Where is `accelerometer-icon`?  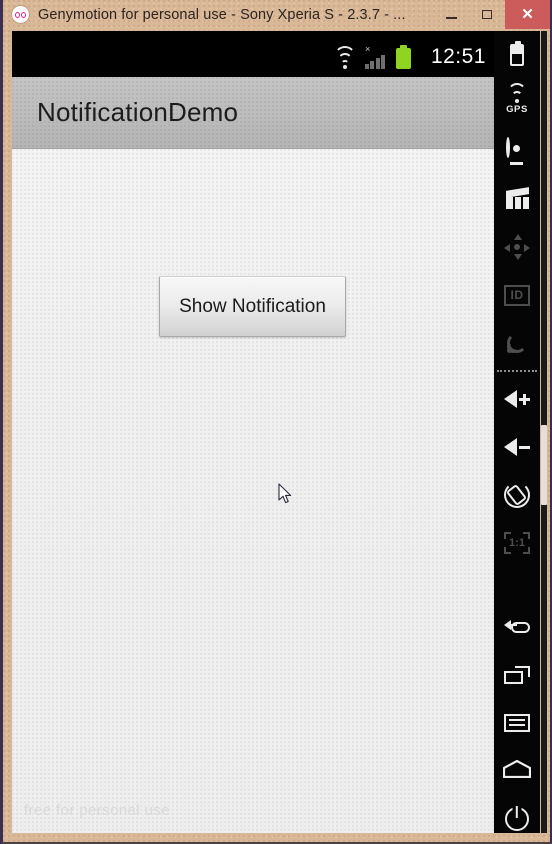 accelerometer-icon is located at coordinates (517, 247).